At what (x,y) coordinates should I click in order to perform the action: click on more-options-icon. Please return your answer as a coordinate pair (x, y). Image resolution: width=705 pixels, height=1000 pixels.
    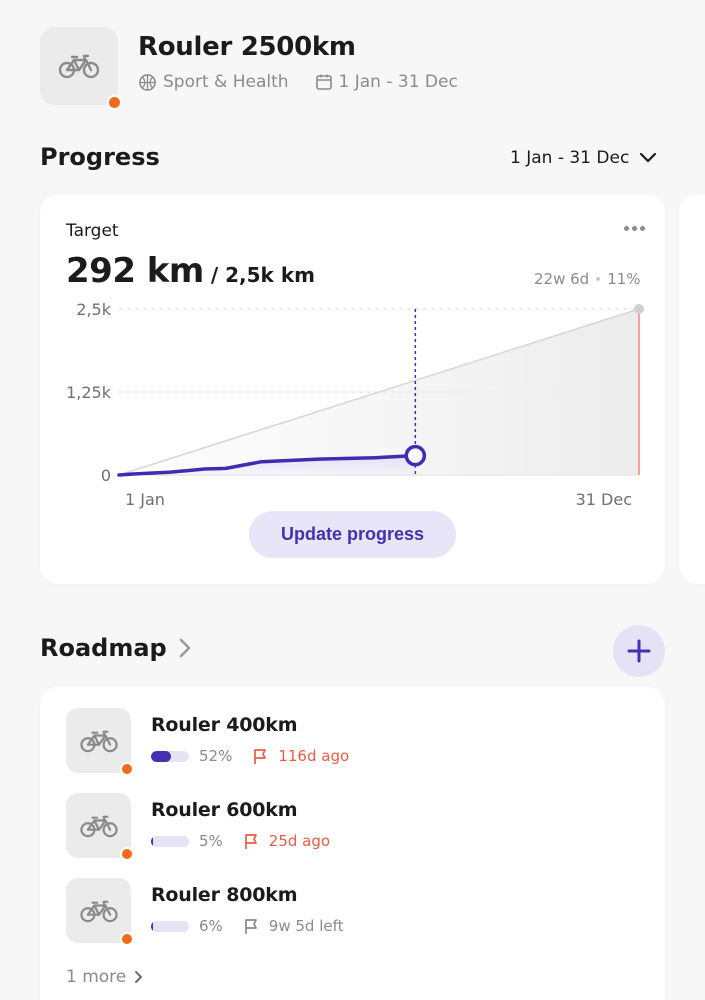
    Looking at the image, I should click on (634, 228).